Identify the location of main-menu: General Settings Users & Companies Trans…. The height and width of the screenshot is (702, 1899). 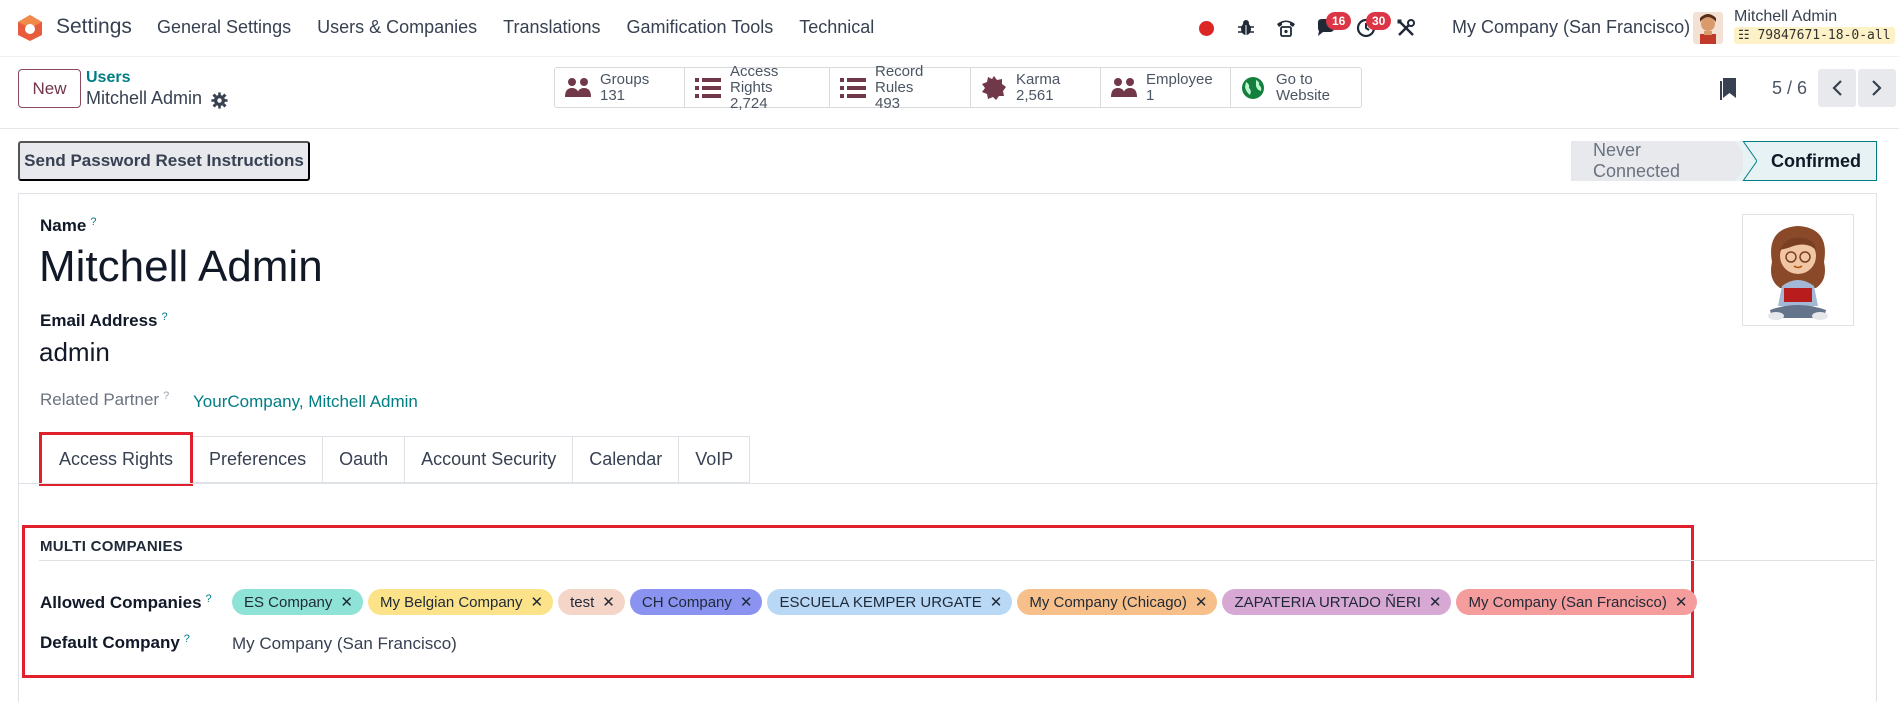
(528, 27).